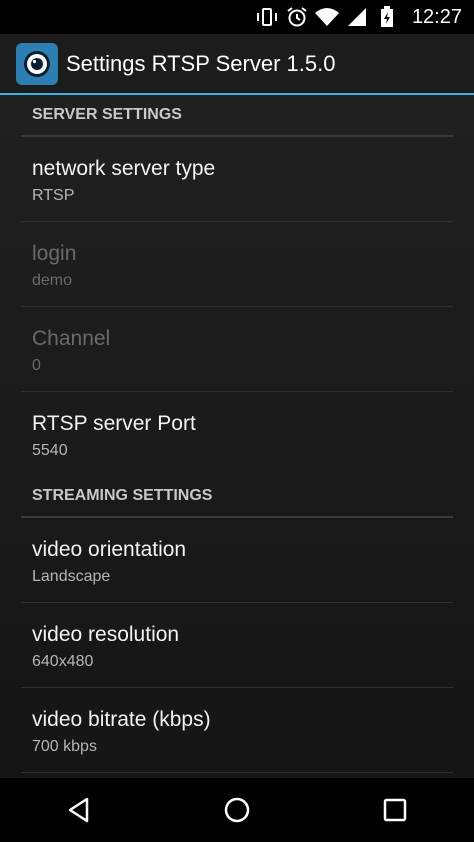 The image size is (474, 842). What do you see at coordinates (237, 645) in the screenshot?
I see `pref-video-resolution: video resolution 640x480` at bounding box center [237, 645].